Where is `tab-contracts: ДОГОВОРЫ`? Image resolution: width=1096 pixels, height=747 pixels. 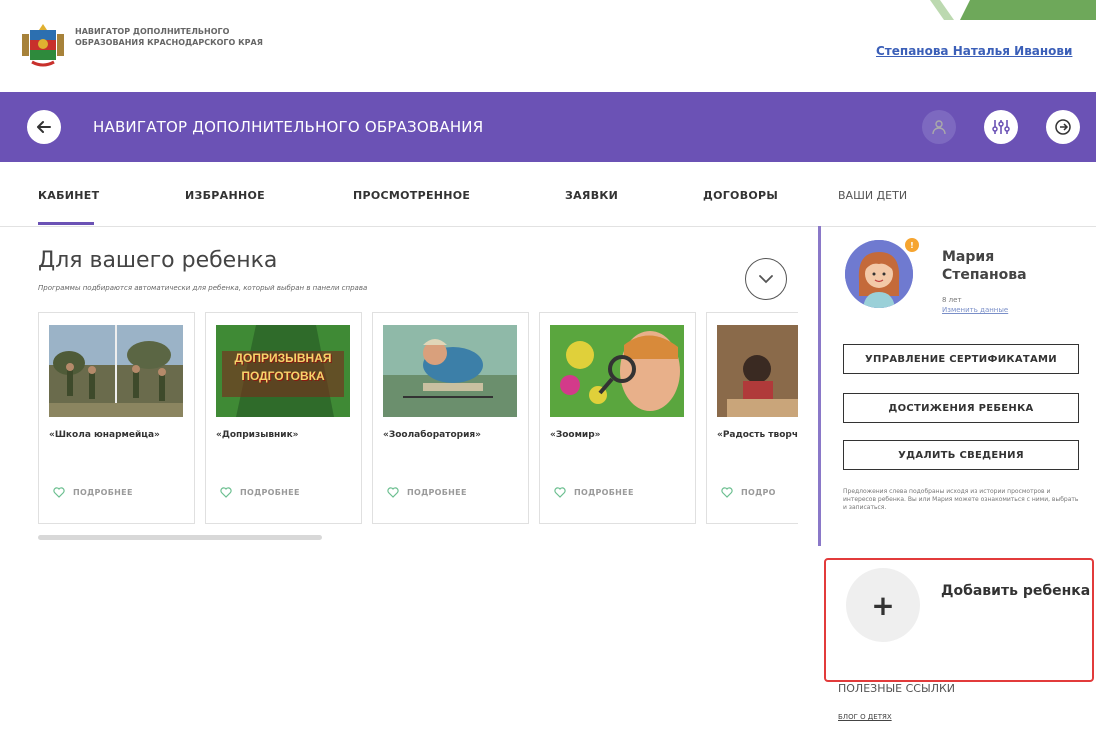
tab-contracts: ДОГОВОРЫ is located at coordinates (740, 195).